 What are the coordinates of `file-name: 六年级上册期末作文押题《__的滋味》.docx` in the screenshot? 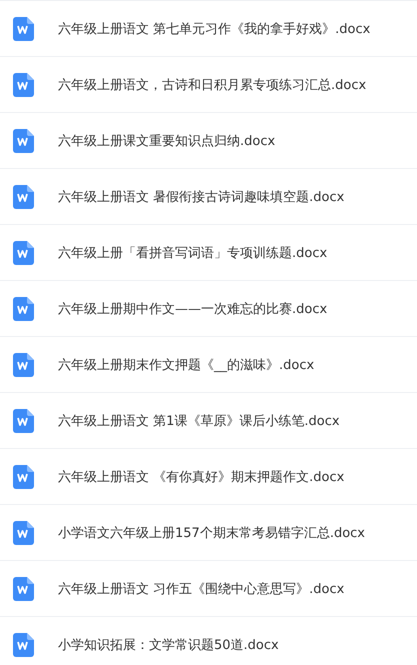 It's located at (186, 365).